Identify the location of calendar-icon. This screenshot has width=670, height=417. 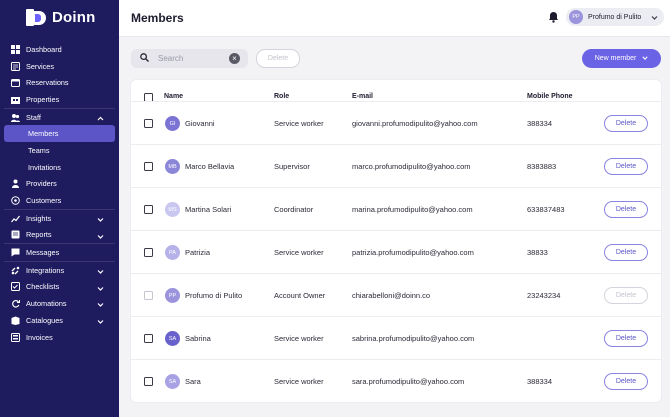
(15, 83).